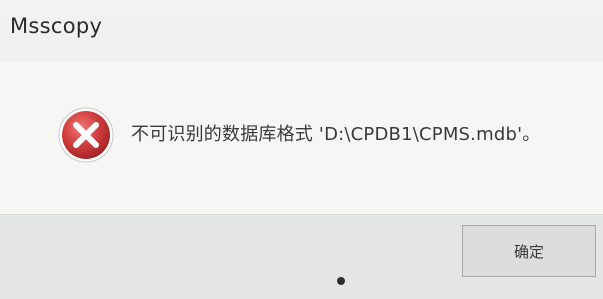 The width and height of the screenshot is (603, 299). Describe the element at coordinates (56, 26) in the screenshot. I see `dialog-title: Msscopy` at that location.